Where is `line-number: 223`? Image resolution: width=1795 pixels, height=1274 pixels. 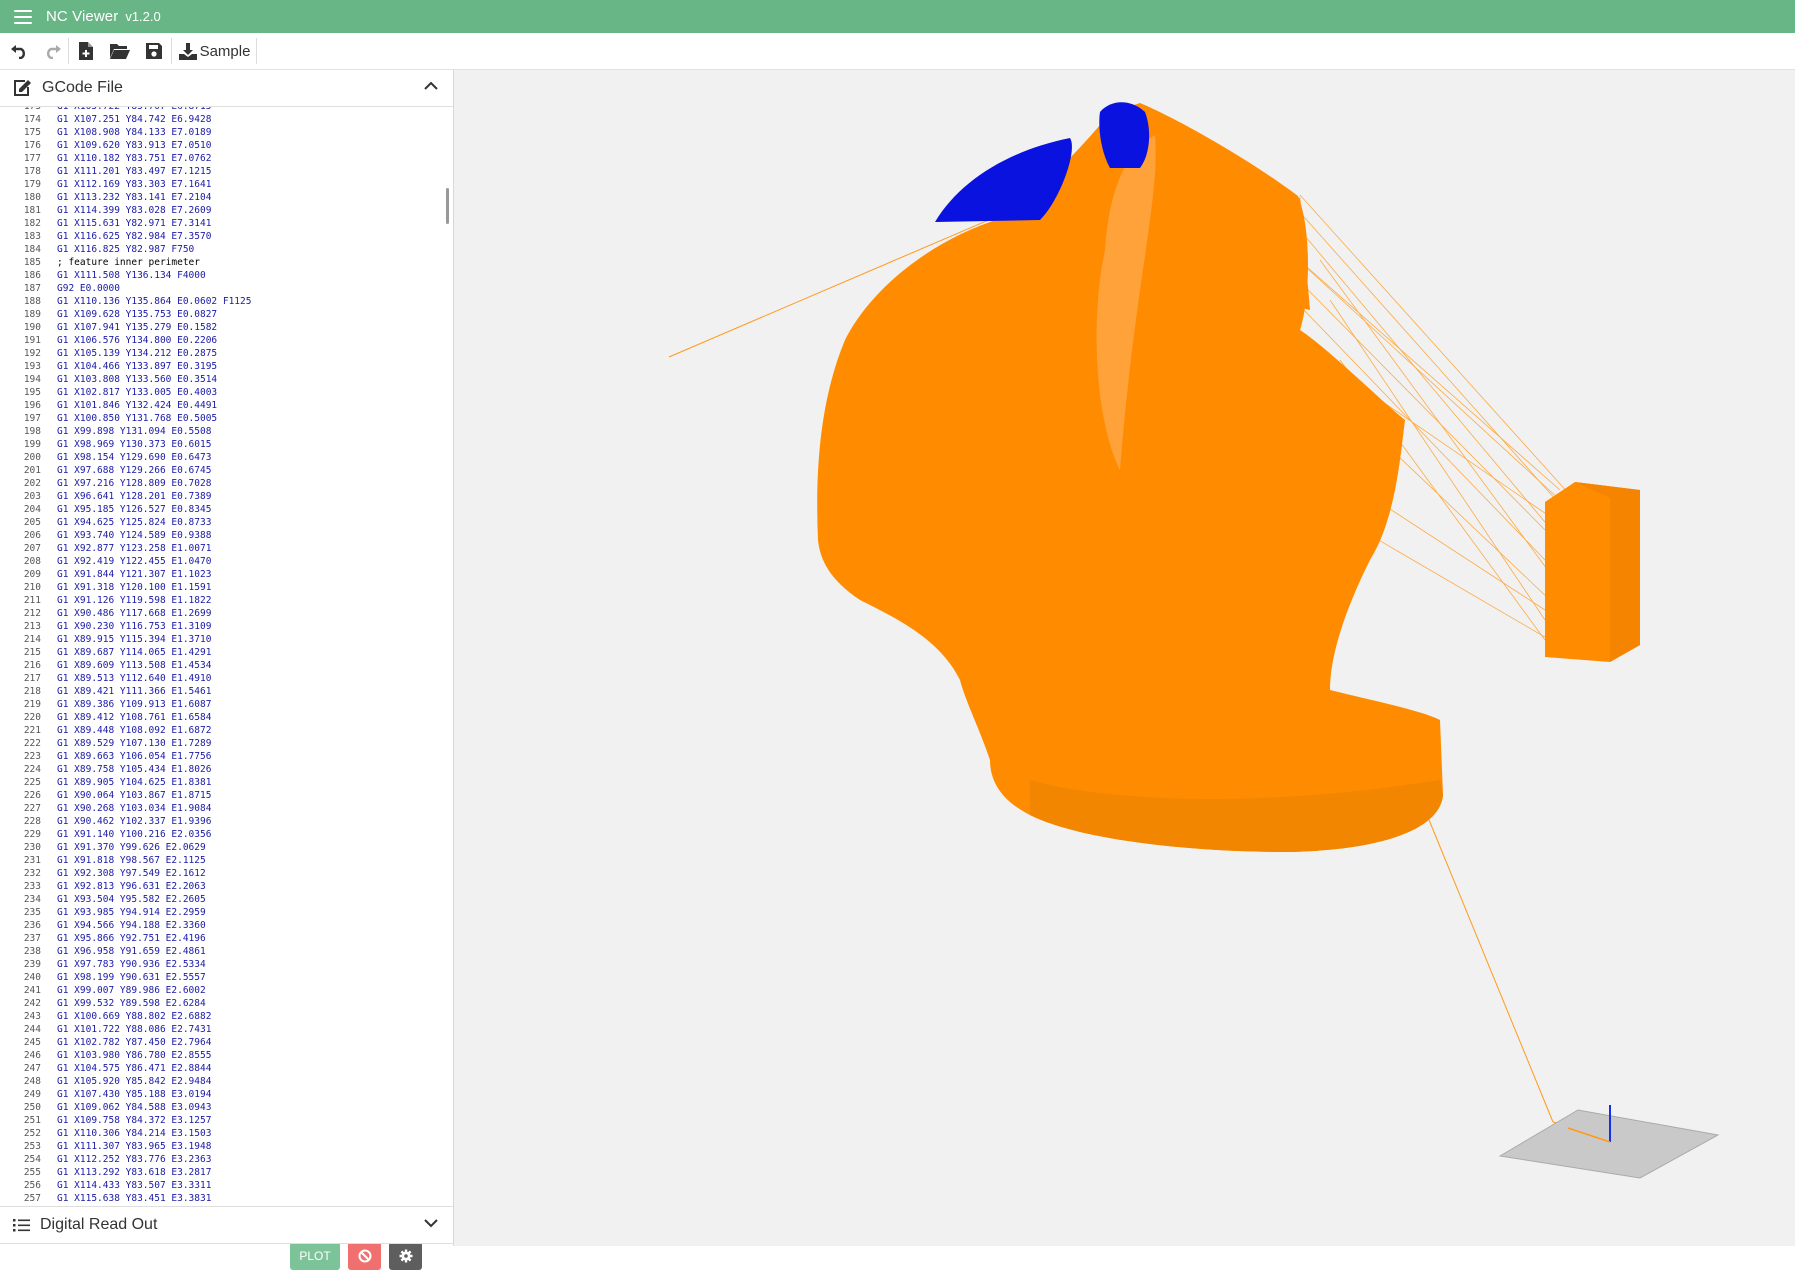
line-number: 223 is located at coordinates (32, 756).